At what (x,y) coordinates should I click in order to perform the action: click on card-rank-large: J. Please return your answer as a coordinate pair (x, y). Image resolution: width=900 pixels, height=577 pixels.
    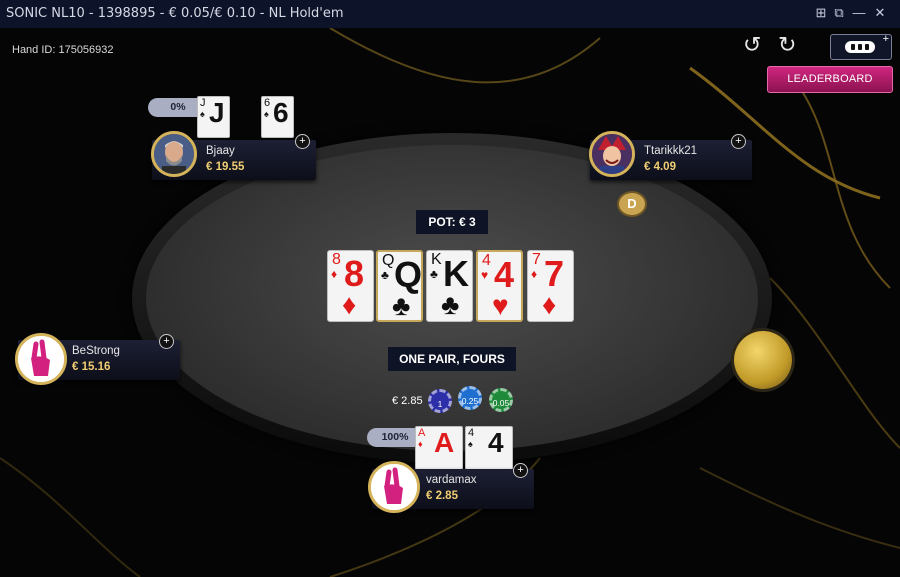
    Looking at the image, I should click on (217, 112).